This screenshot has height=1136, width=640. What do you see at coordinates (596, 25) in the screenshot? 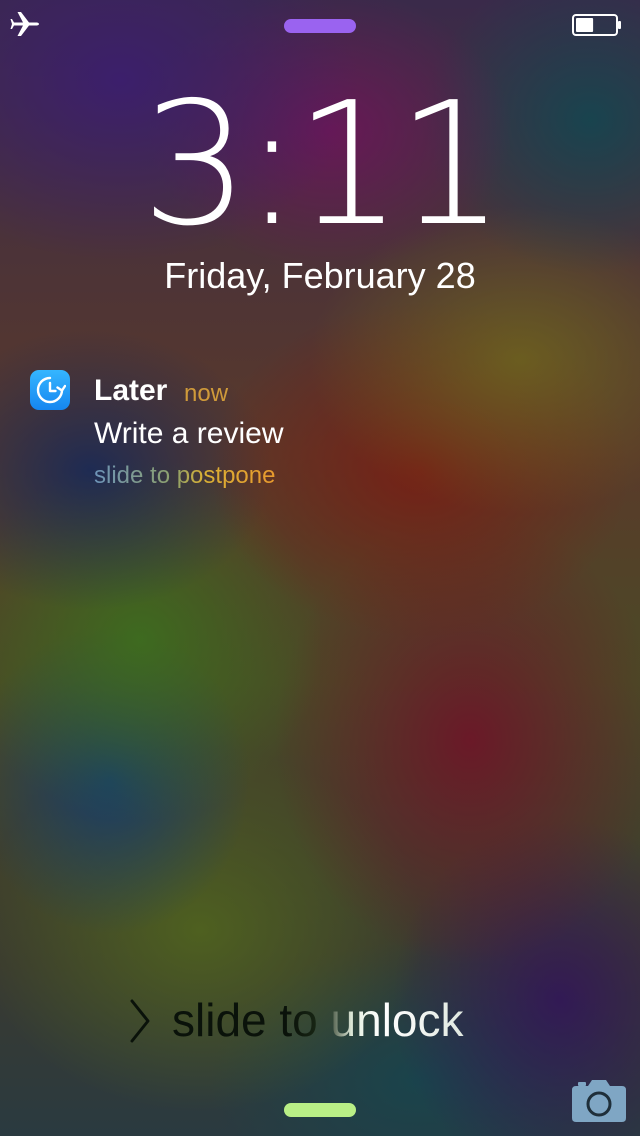
I see `battery-icon` at bounding box center [596, 25].